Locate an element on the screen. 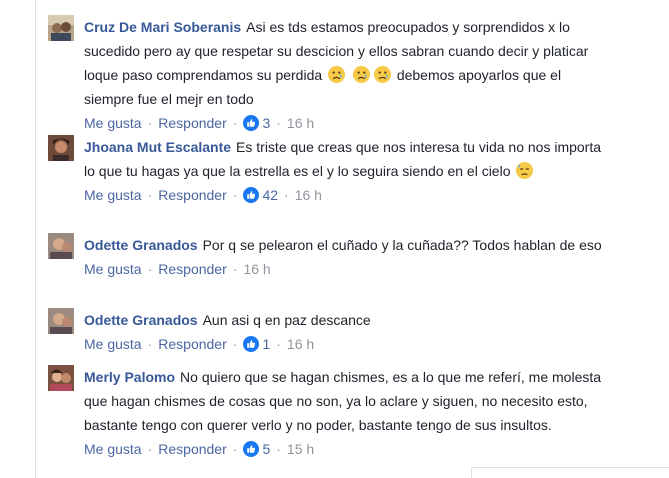 This screenshot has height=478, width=669. reactions-link: 1 is located at coordinates (256, 344).